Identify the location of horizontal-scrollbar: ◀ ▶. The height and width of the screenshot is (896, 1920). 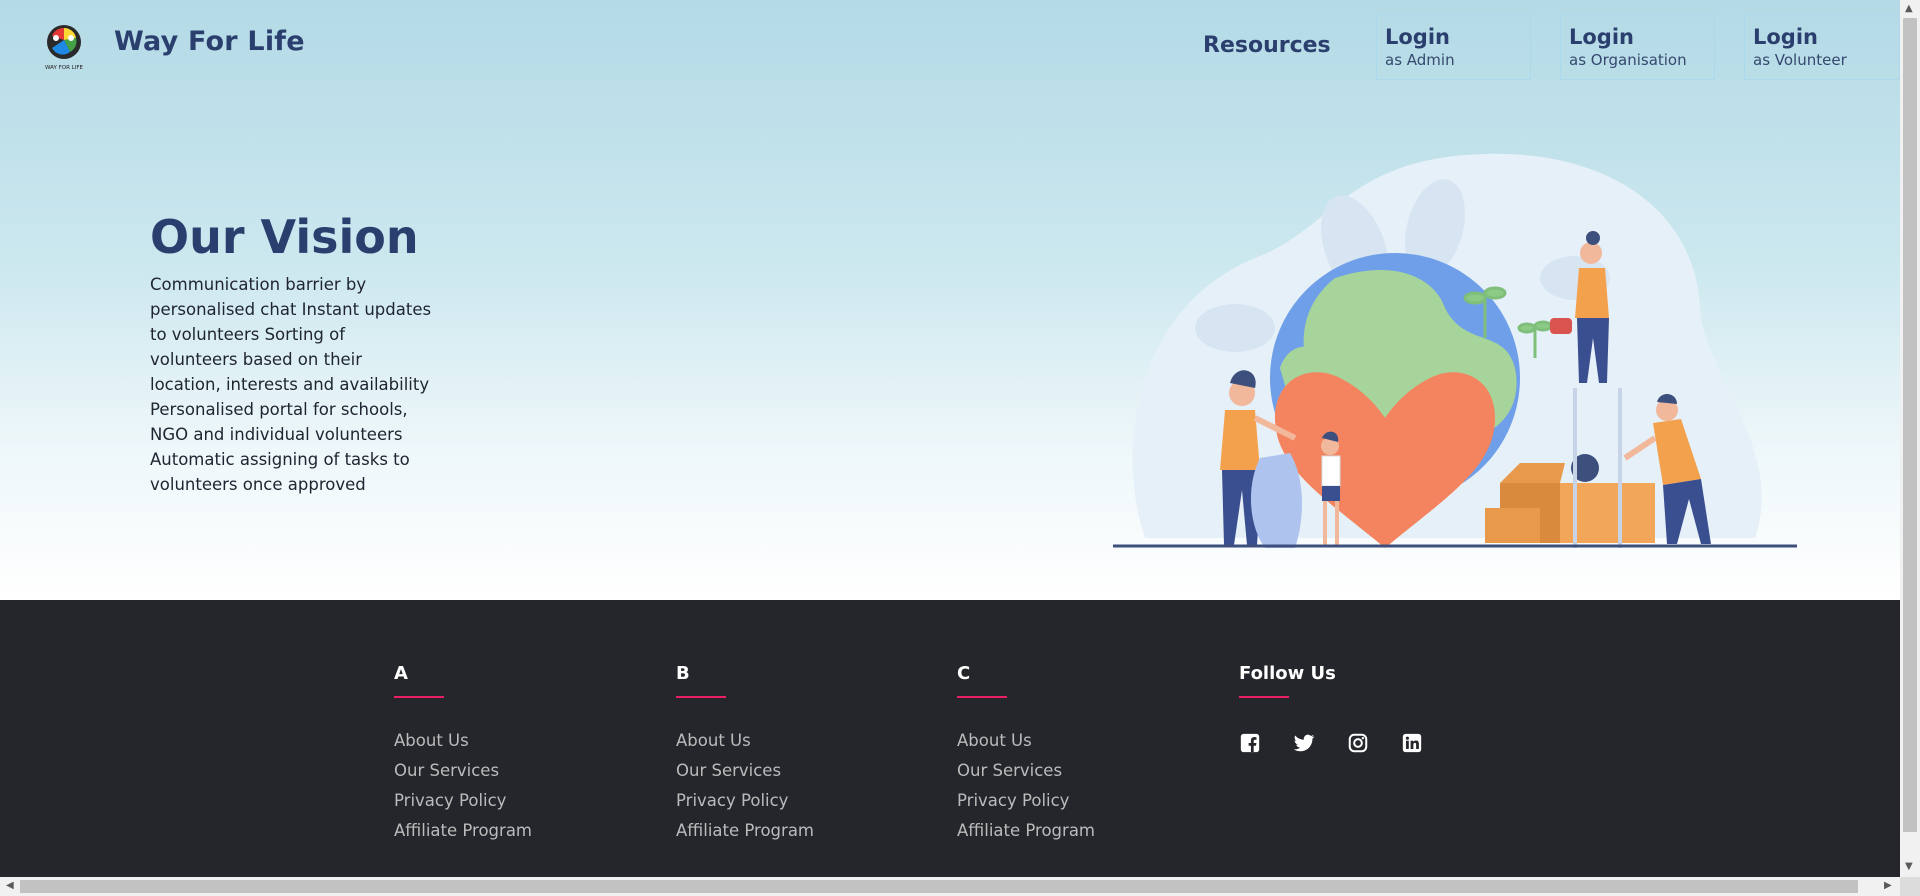
(950, 886).